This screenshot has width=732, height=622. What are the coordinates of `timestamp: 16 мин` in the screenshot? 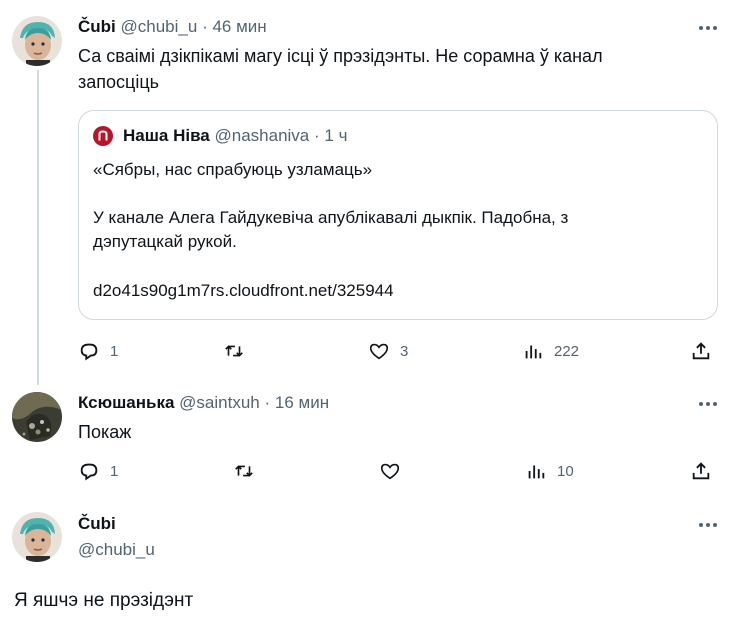 It's located at (302, 402).